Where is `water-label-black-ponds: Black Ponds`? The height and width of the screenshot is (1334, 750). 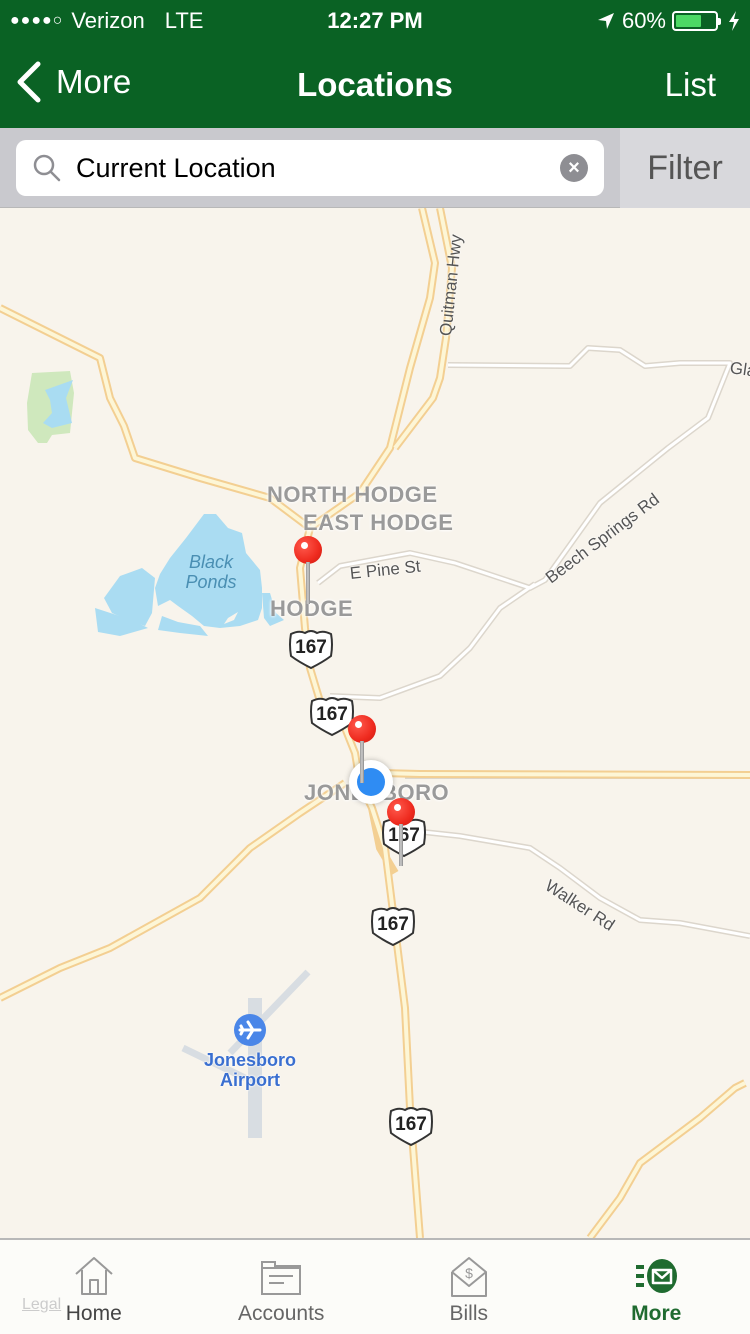
water-label-black-ponds: Black Ponds is located at coordinates (211, 572).